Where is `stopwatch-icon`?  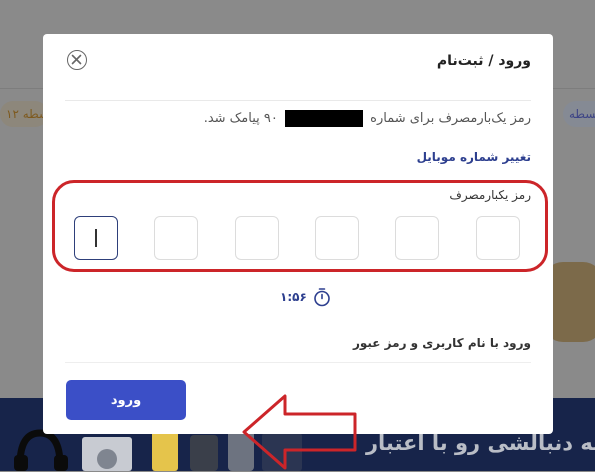
stopwatch-icon is located at coordinates (321, 297).